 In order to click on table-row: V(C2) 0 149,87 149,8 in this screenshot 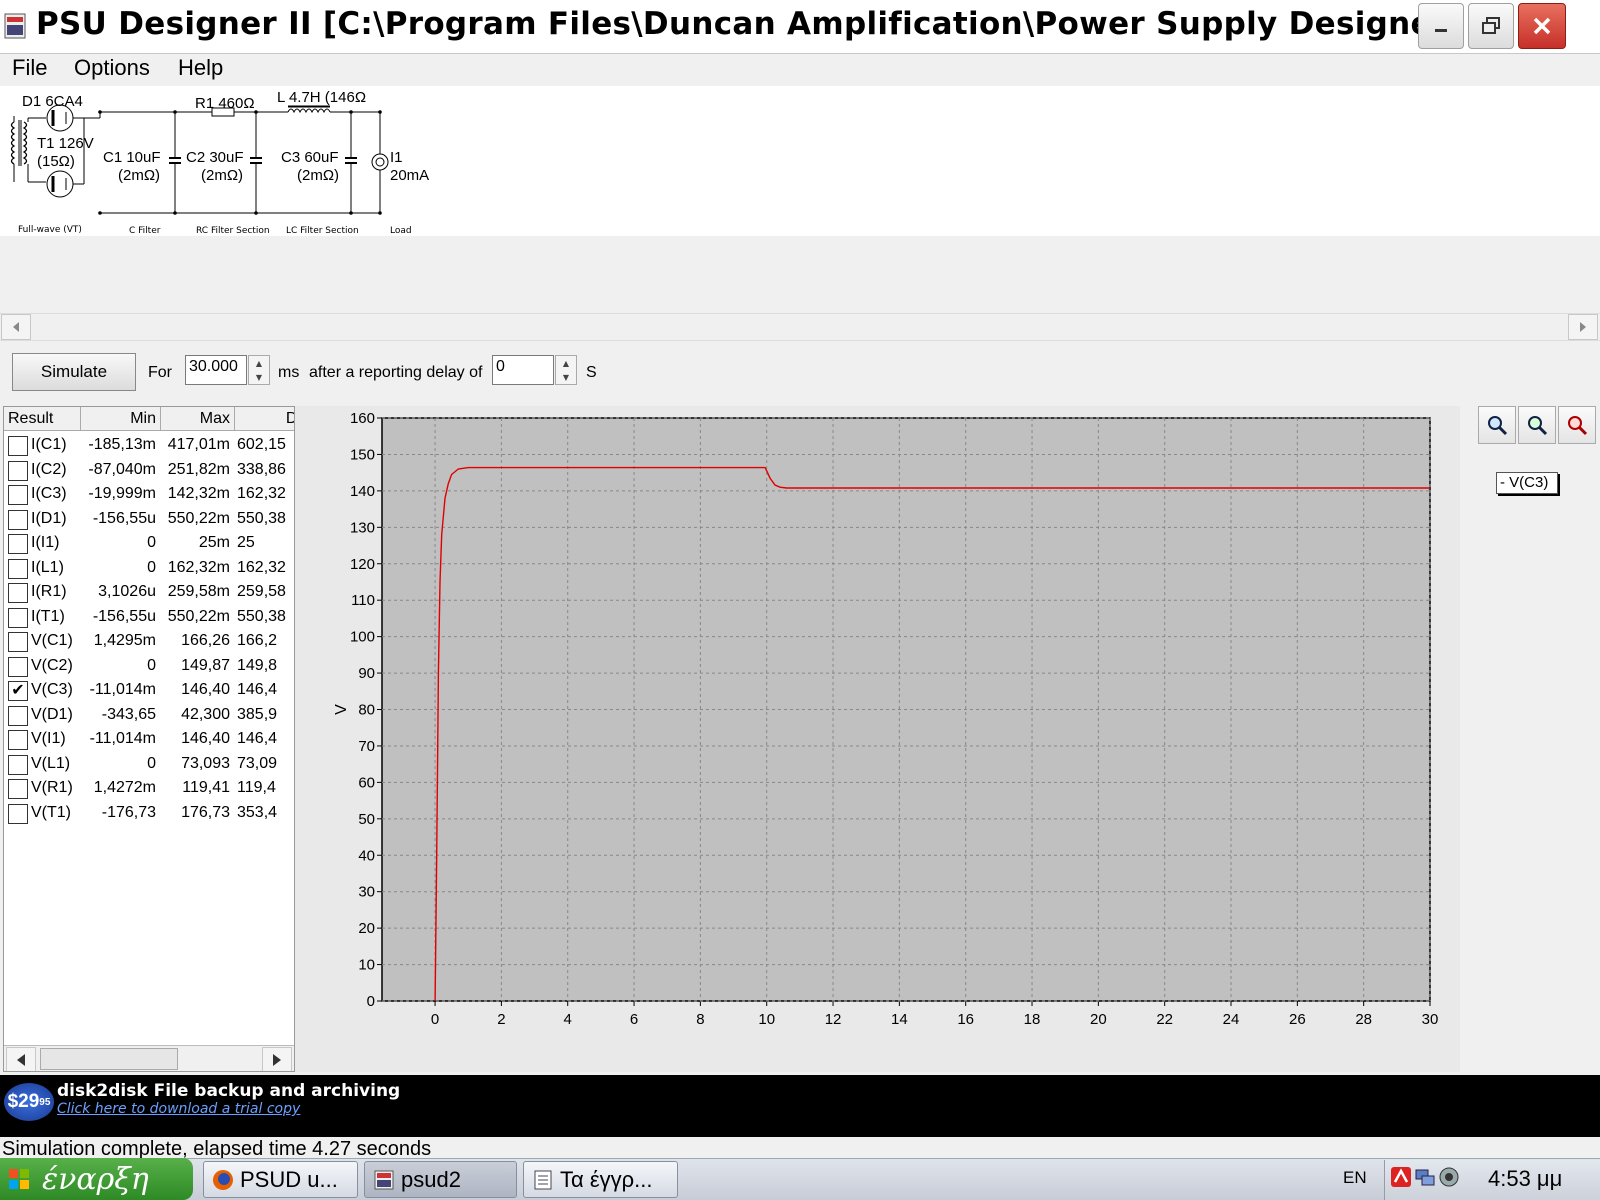, I will do `click(149, 666)`.